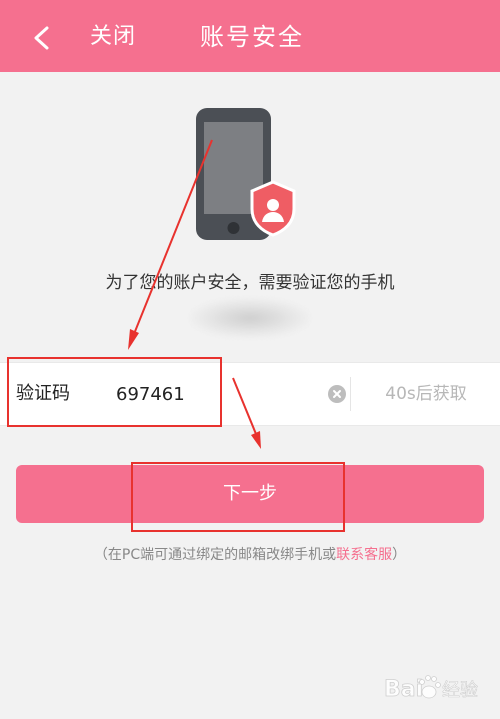 This screenshot has width=500, height=719. Describe the element at coordinates (460, 690) in the screenshot. I see `svg-text: 经验` at that location.